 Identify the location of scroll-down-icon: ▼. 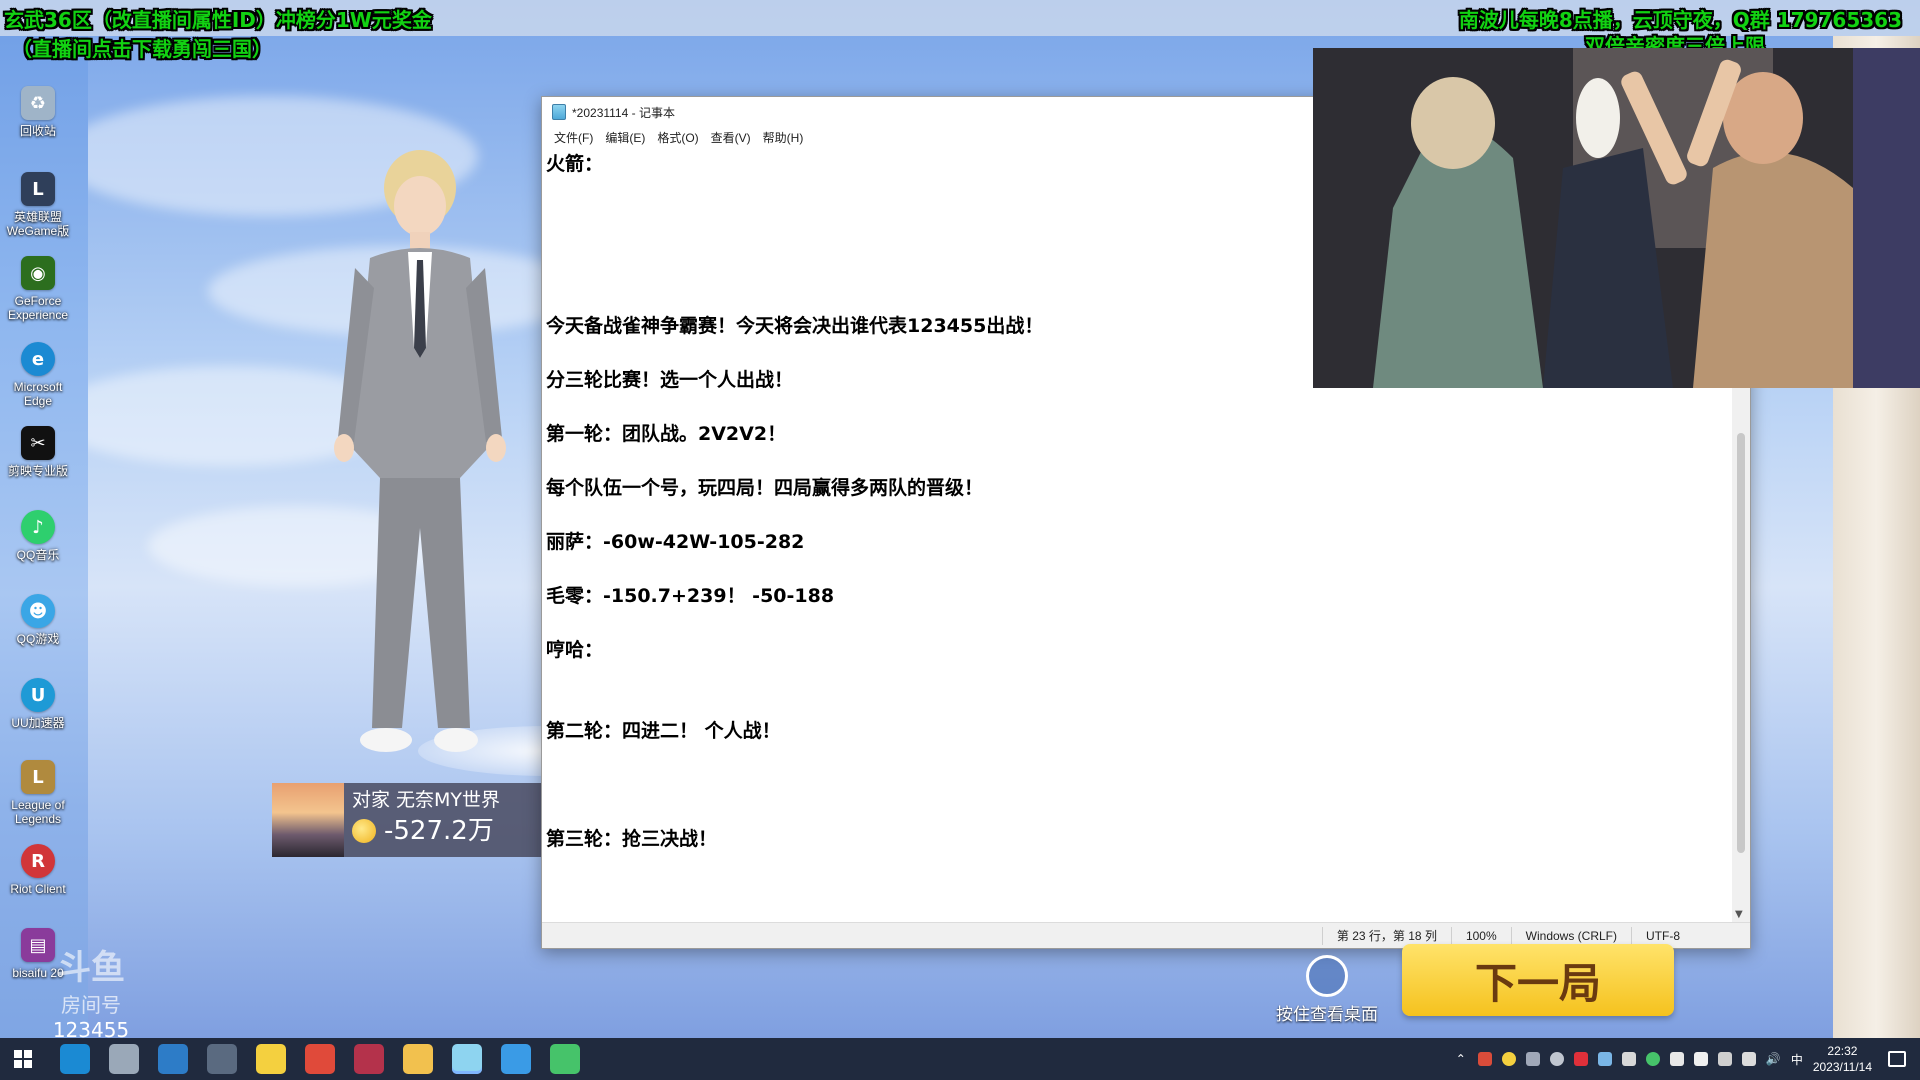
(1739, 914).